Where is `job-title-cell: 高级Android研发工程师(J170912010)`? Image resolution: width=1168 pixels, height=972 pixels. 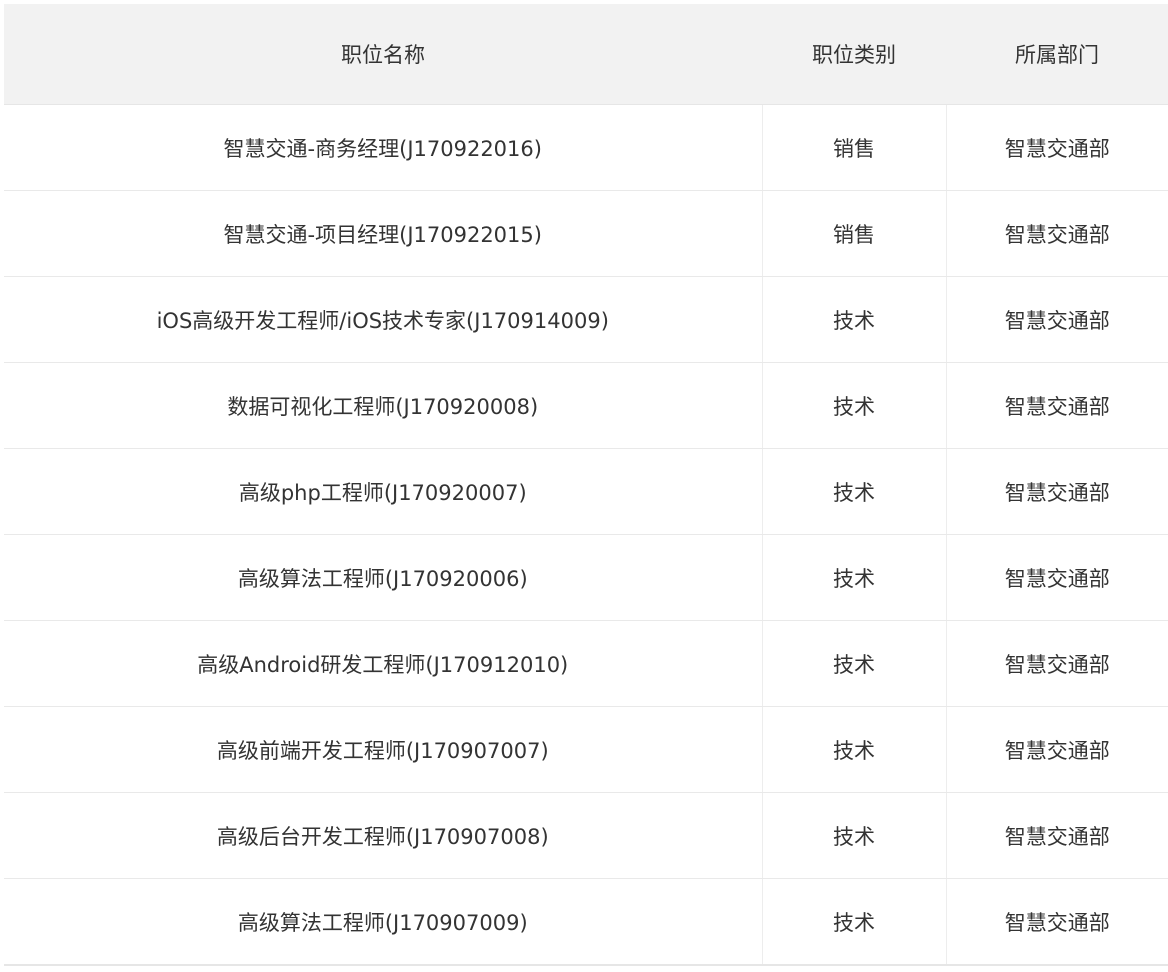 job-title-cell: 高级Android研发工程师(J170912010) is located at coordinates (383, 663).